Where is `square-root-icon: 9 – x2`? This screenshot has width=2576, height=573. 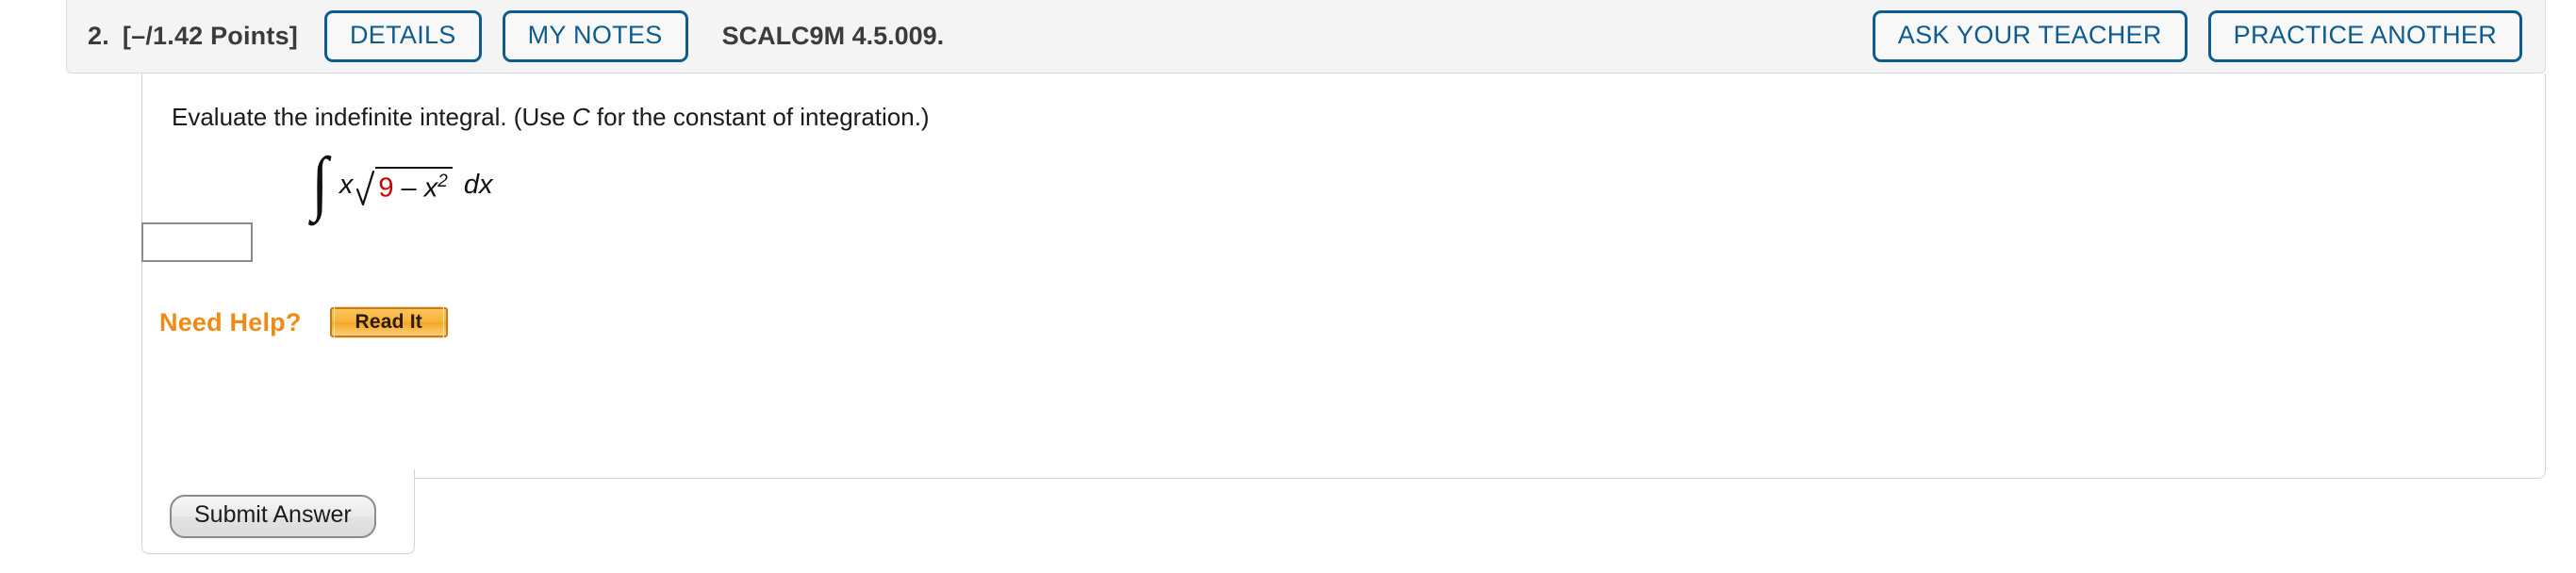 square-root-icon: 9 – x2 is located at coordinates (404, 186).